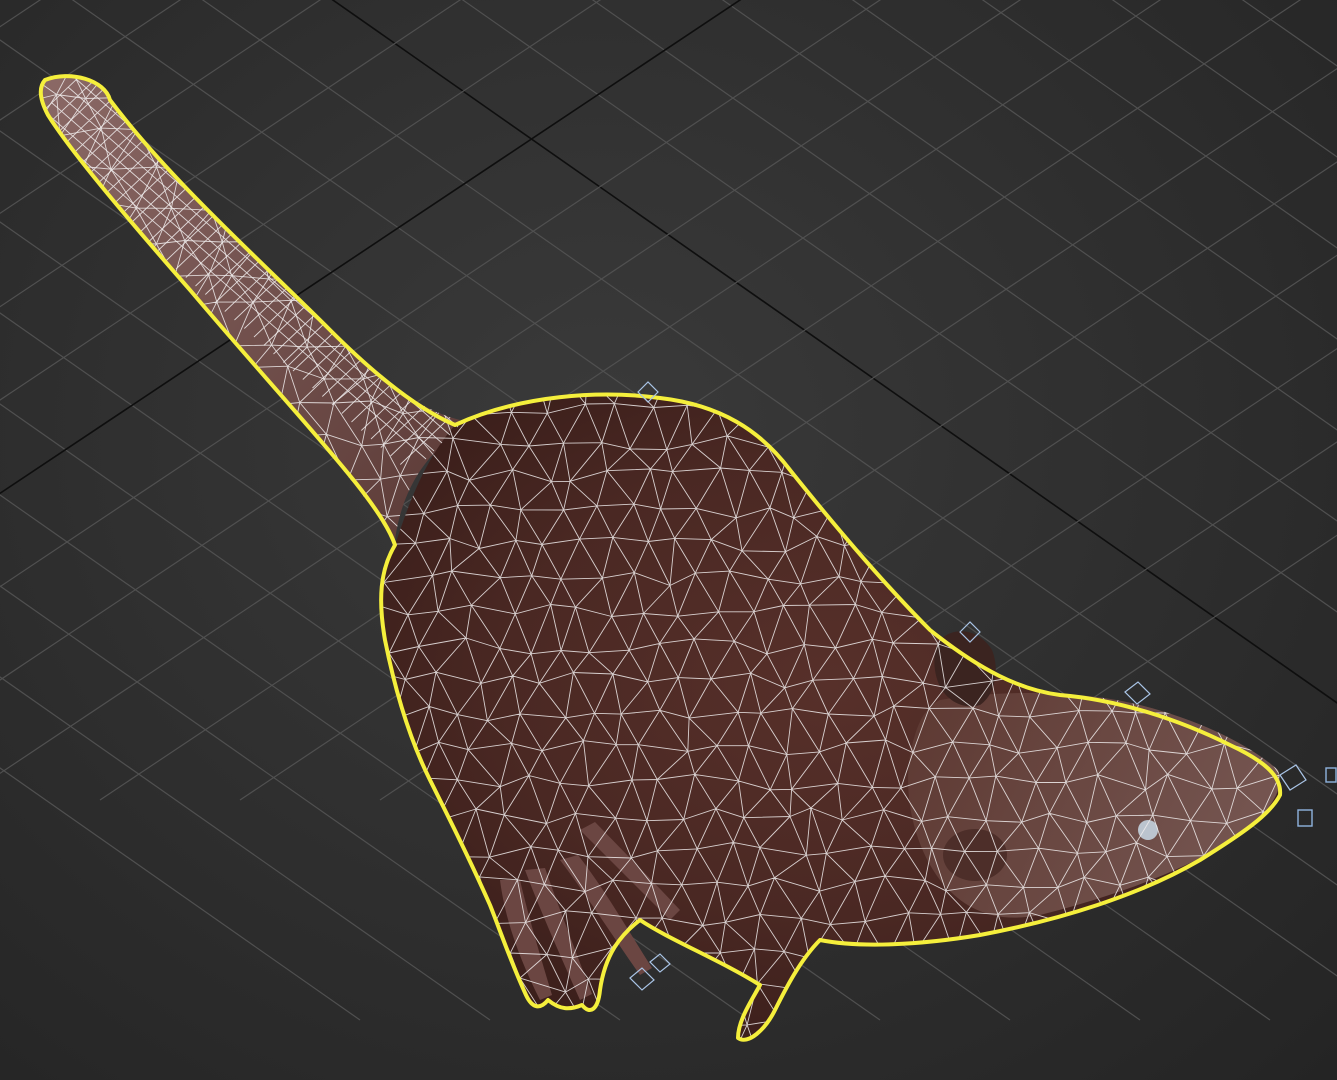 The height and width of the screenshot is (1080, 1337). Describe the element at coordinates (180, 894) in the screenshot. I see `grid-line` at that location.